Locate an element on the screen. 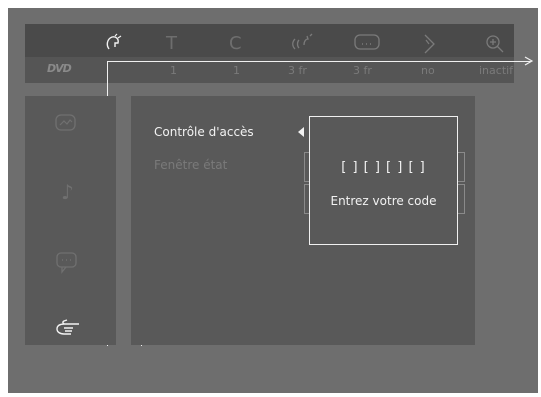 The image size is (541, 397). menu-item-status-window: Fenêtre état is located at coordinates (190, 165).